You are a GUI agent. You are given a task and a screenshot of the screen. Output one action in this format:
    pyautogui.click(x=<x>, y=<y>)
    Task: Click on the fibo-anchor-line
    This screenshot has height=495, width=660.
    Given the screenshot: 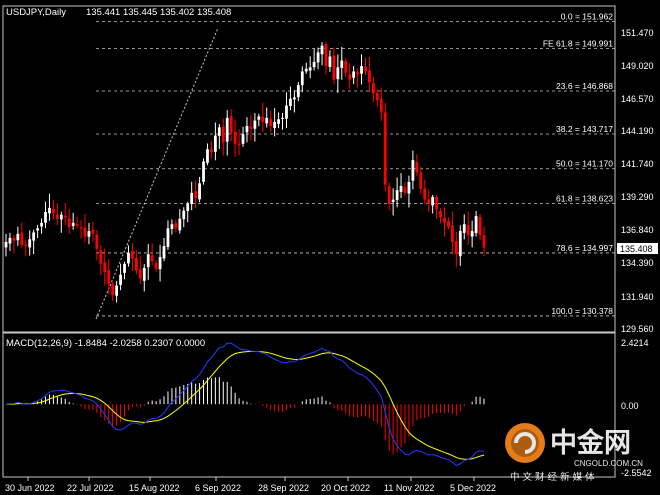 What is the action you would take?
    pyautogui.click(x=157, y=173)
    